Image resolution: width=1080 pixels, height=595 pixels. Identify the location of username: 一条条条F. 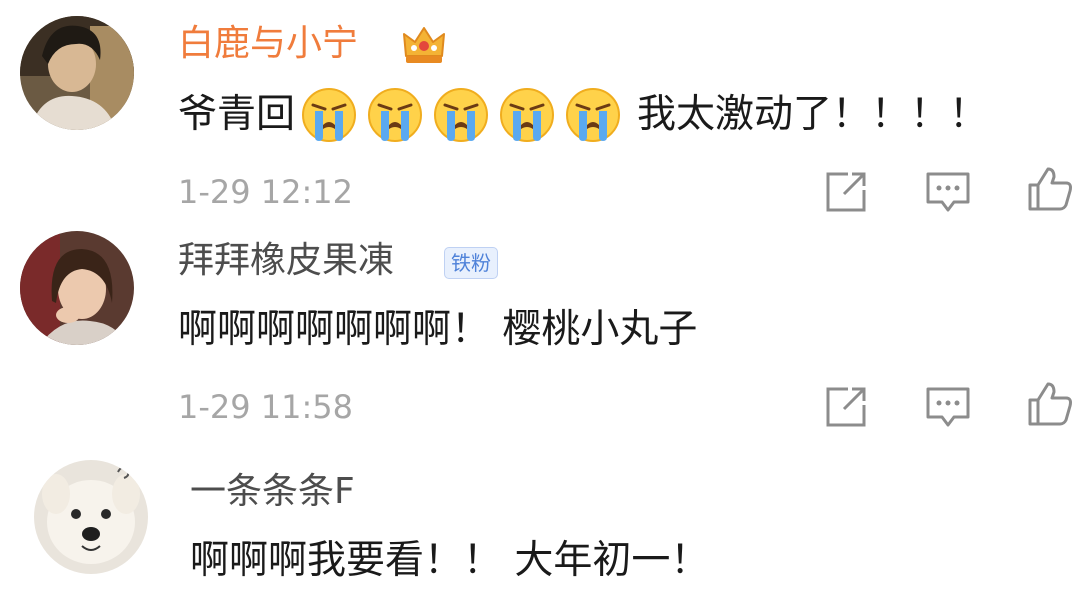
(272, 492).